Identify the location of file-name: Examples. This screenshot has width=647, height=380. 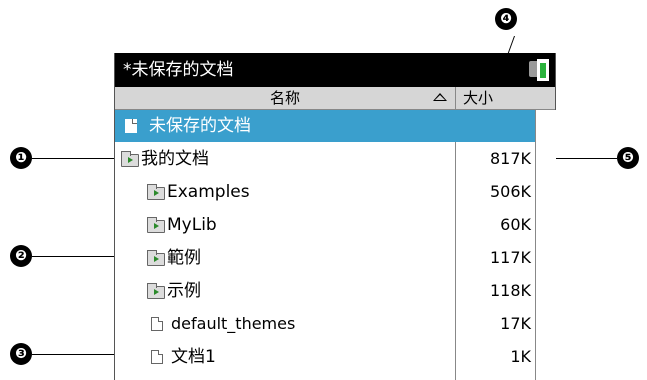
(208, 192).